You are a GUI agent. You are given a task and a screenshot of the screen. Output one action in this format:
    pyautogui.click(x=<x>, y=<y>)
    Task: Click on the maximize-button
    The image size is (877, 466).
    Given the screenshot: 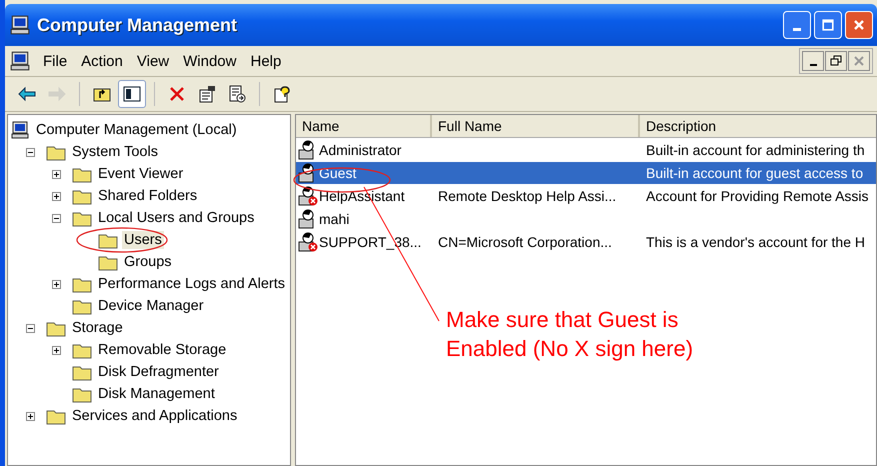 What is the action you would take?
    pyautogui.click(x=828, y=25)
    